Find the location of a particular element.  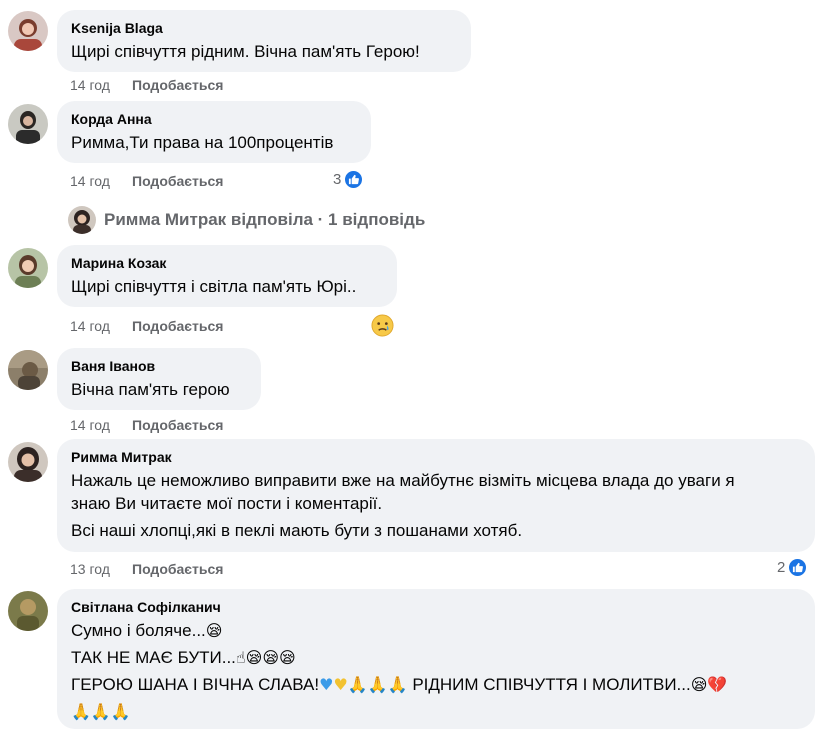

reaction-summary: 3 is located at coordinates (349, 179).